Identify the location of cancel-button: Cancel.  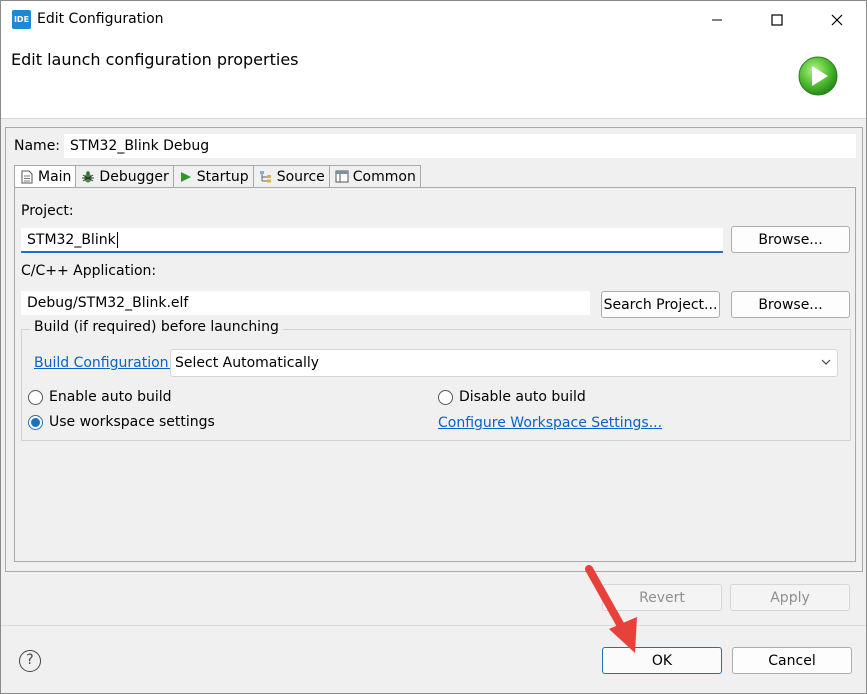
(792, 660).